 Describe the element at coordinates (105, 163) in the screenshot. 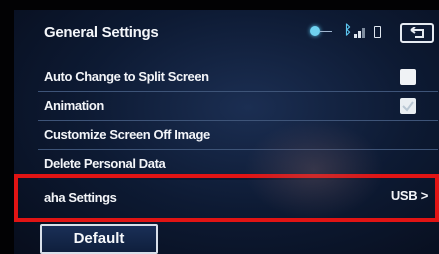

I see `setting-label: Delete Personal Data` at that location.